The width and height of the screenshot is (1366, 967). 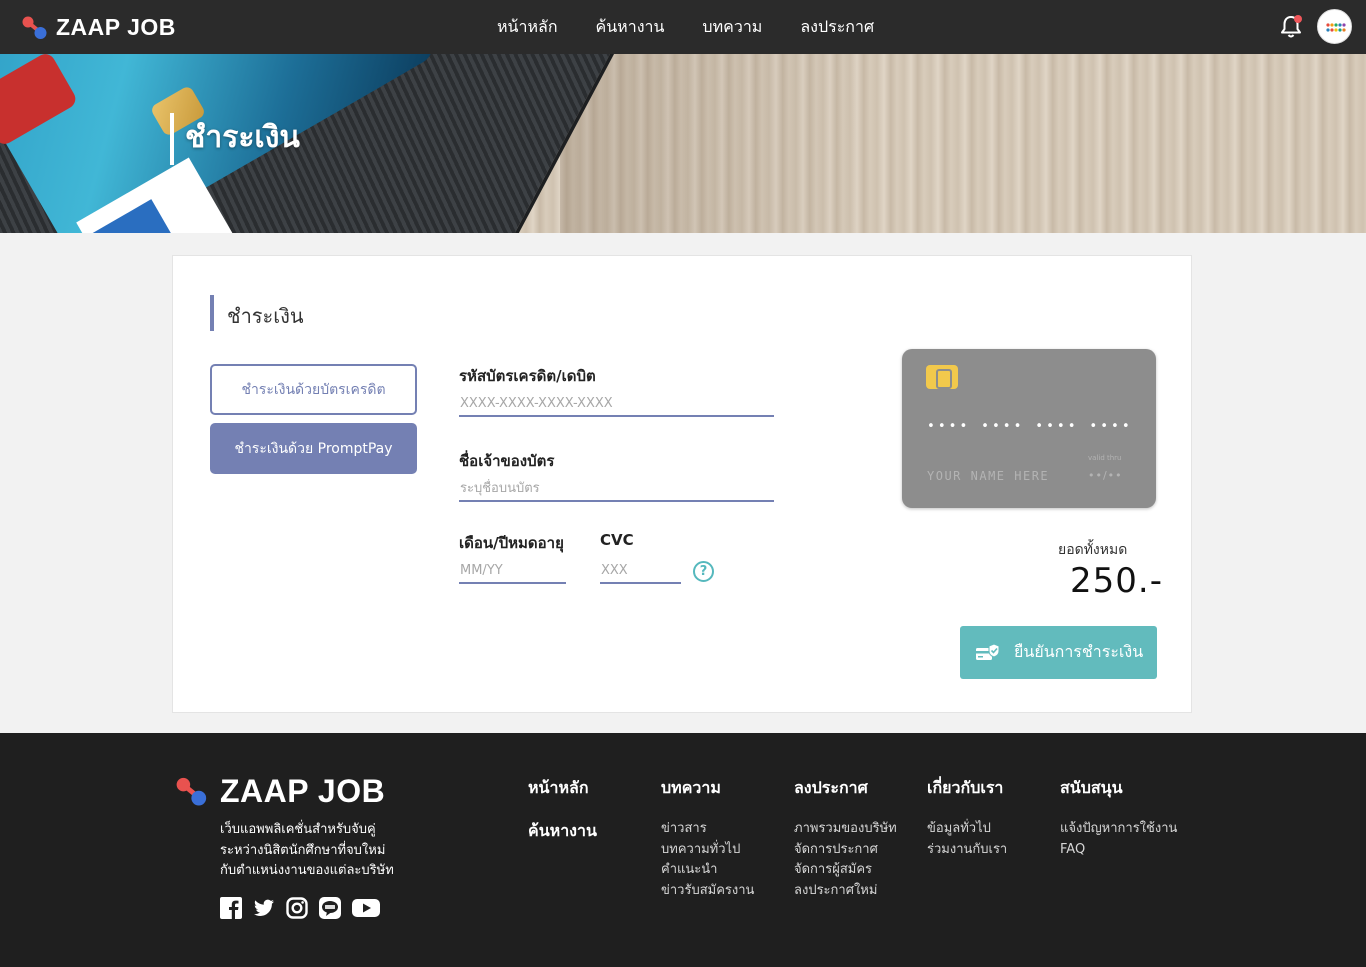 I want to click on footer-col-main: หน้าหลัก ค้นหางาน, so click(x=562, y=819).